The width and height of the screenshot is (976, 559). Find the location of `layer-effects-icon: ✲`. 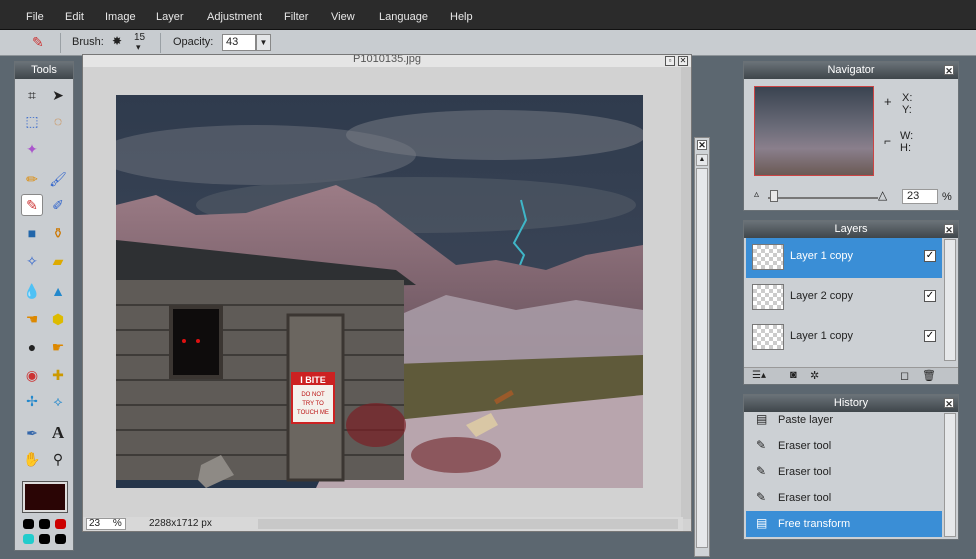

layer-effects-icon: ✲ is located at coordinates (814, 375).